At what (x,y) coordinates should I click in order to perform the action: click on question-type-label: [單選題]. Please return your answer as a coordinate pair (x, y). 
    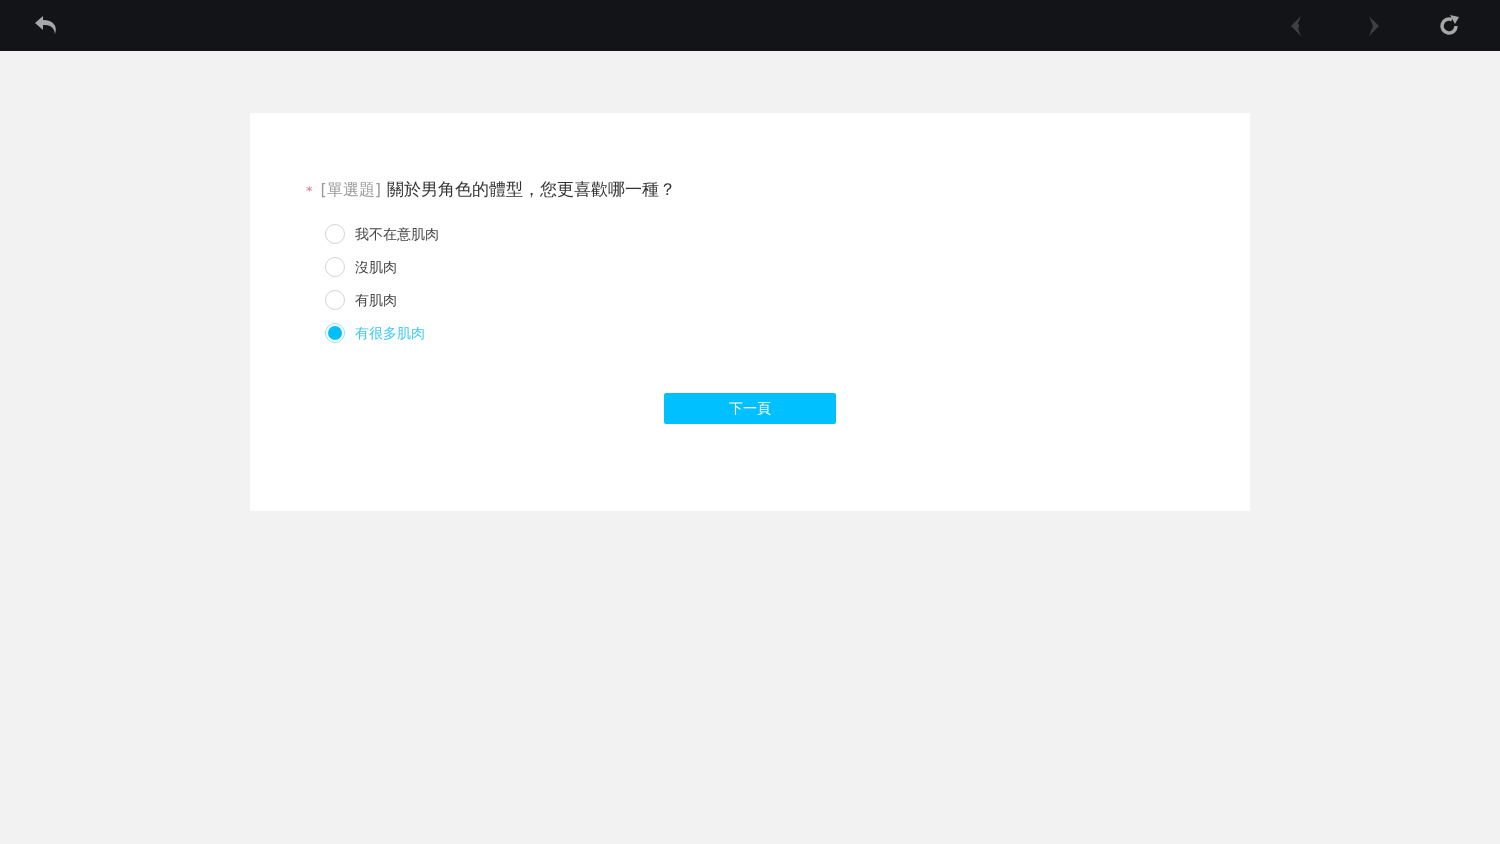
    Looking at the image, I should click on (350, 190).